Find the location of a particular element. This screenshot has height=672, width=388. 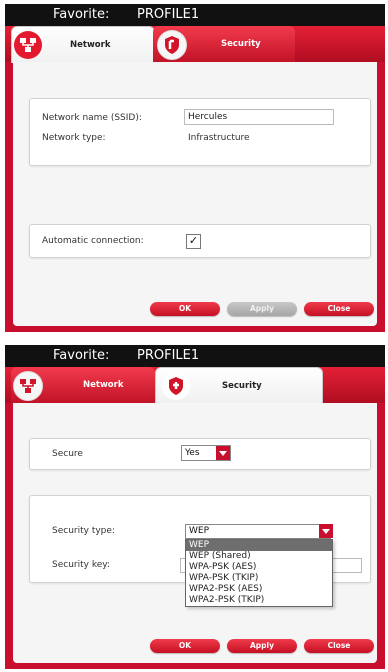

option-wep-shared: WEP (Shared) is located at coordinates (259, 556).